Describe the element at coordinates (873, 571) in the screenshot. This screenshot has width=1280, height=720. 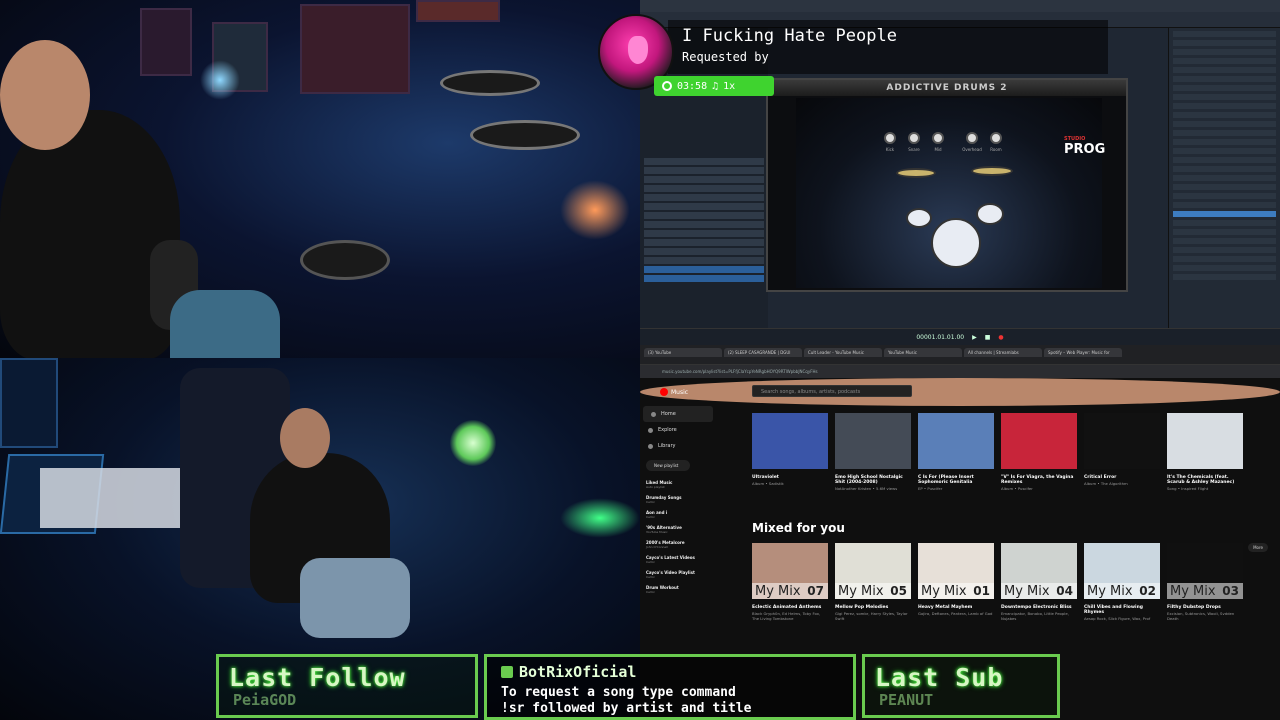
I see `mix-art: My Mix 05` at that location.